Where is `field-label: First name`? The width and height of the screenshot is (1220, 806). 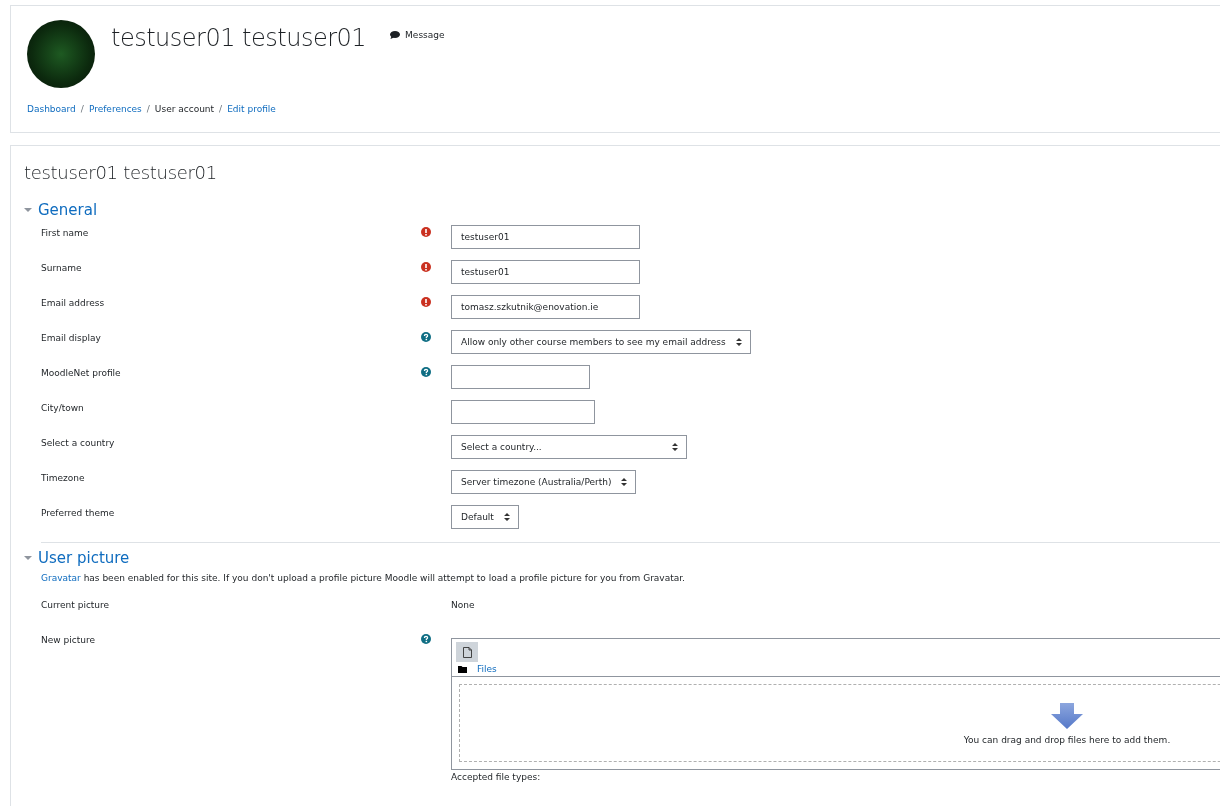
field-label: First name is located at coordinates (65, 232).